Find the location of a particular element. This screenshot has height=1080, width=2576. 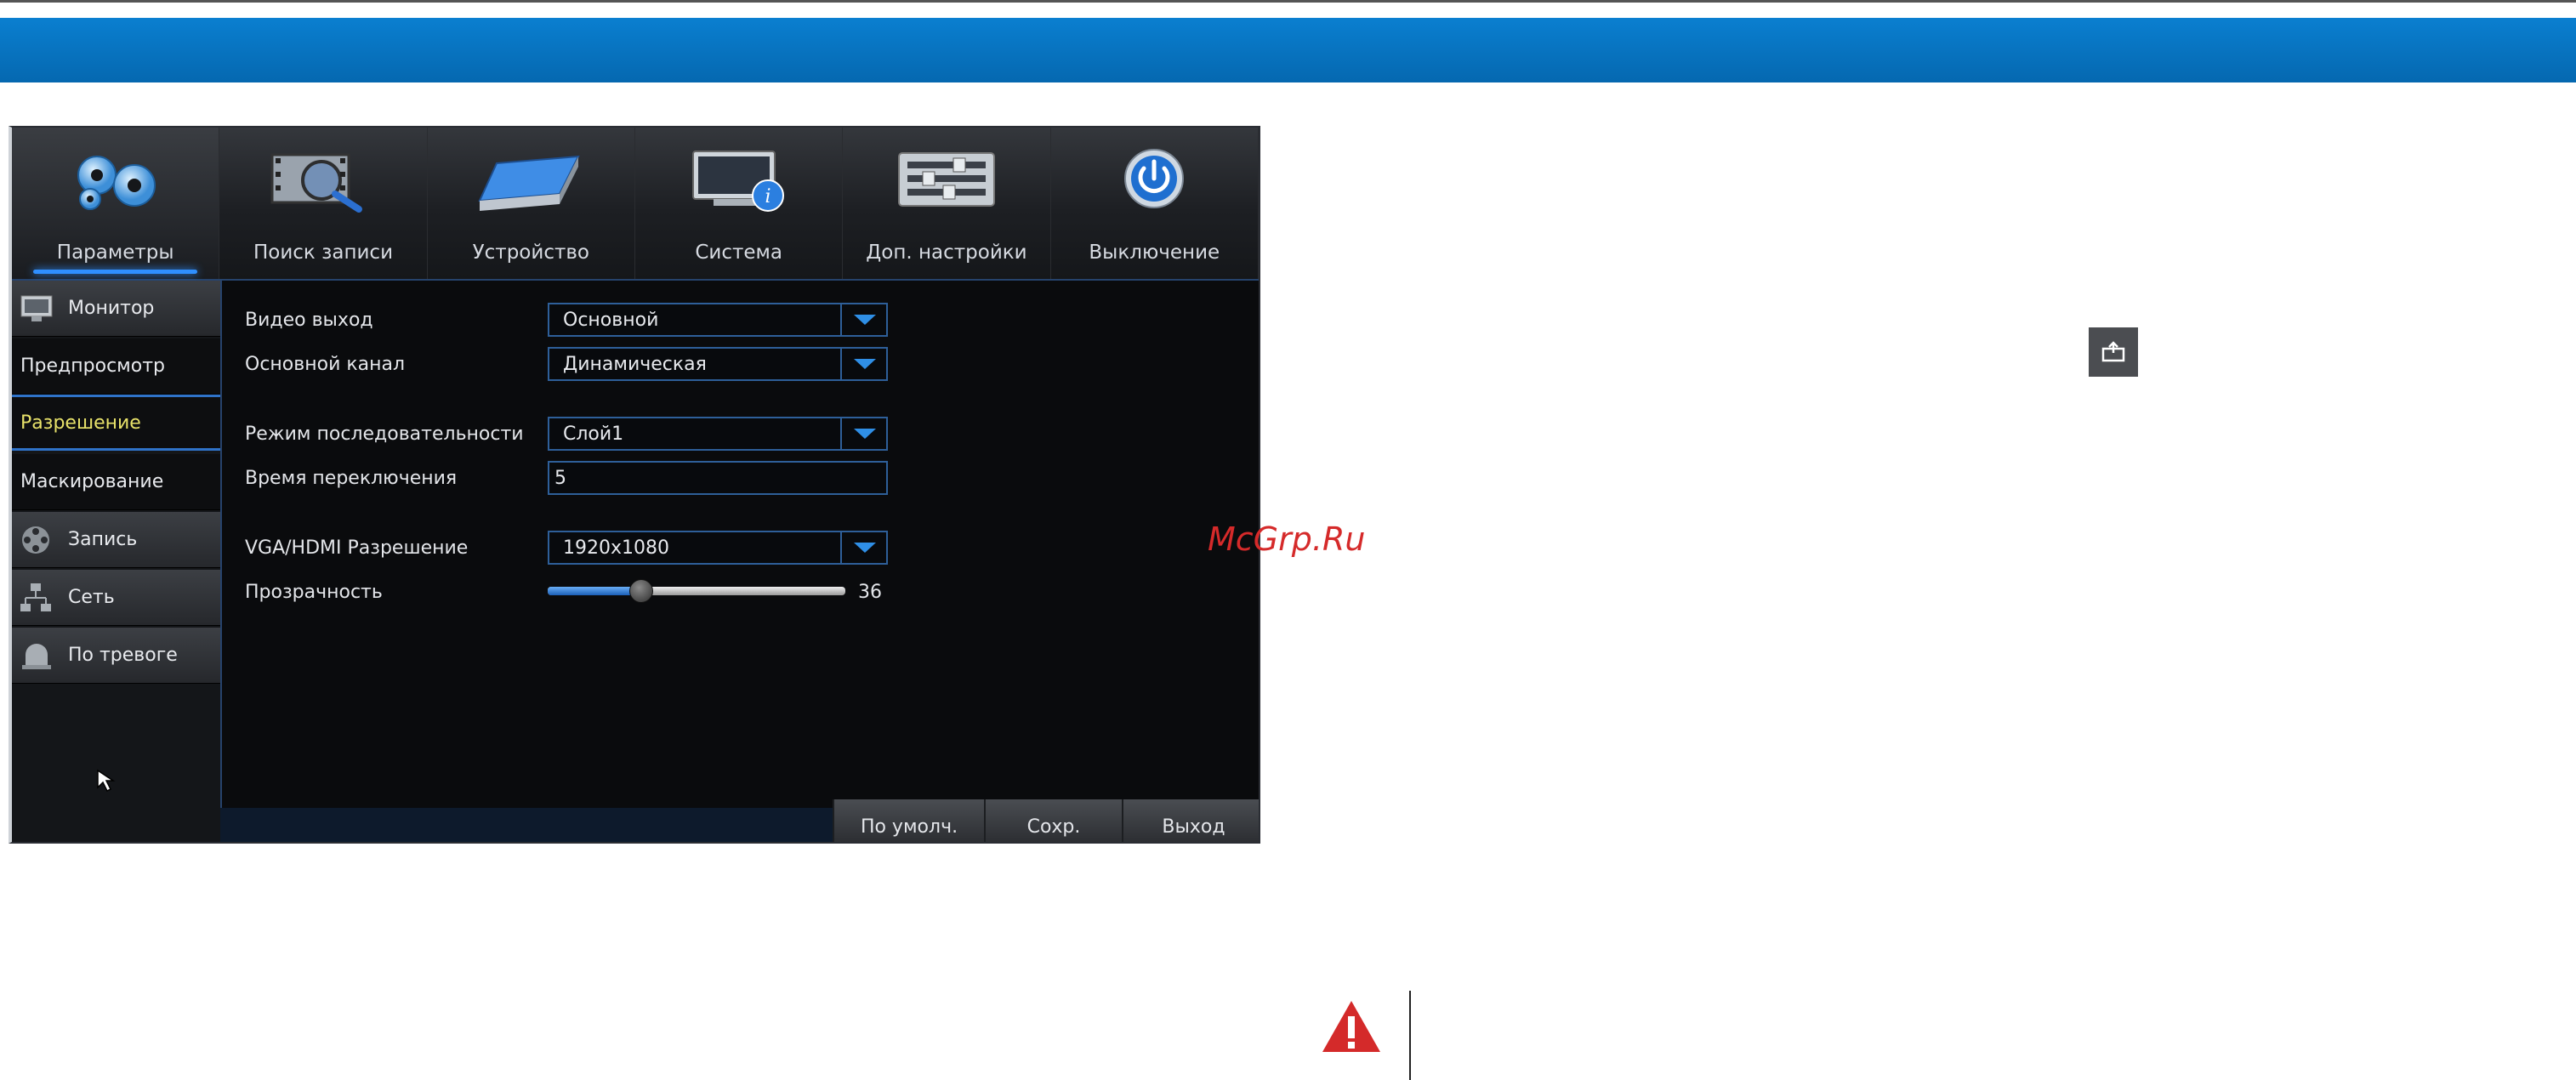

tab-label: Система is located at coordinates (738, 253).